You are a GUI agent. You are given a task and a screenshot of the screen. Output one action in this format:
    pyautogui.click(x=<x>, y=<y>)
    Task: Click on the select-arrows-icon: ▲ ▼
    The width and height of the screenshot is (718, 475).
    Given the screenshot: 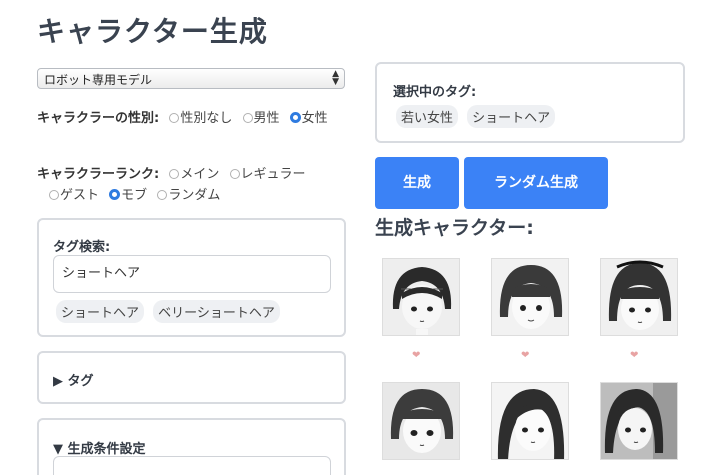 What is the action you would take?
    pyautogui.click(x=335, y=78)
    